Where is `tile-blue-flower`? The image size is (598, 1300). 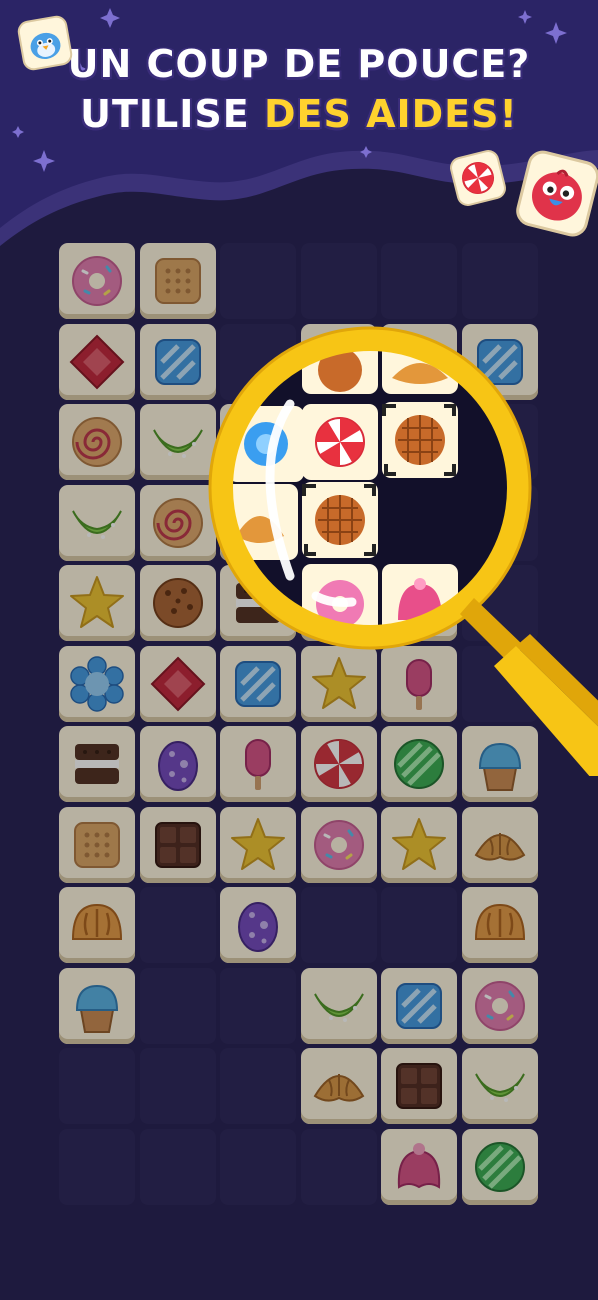 tile-blue-flower is located at coordinates (97, 683).